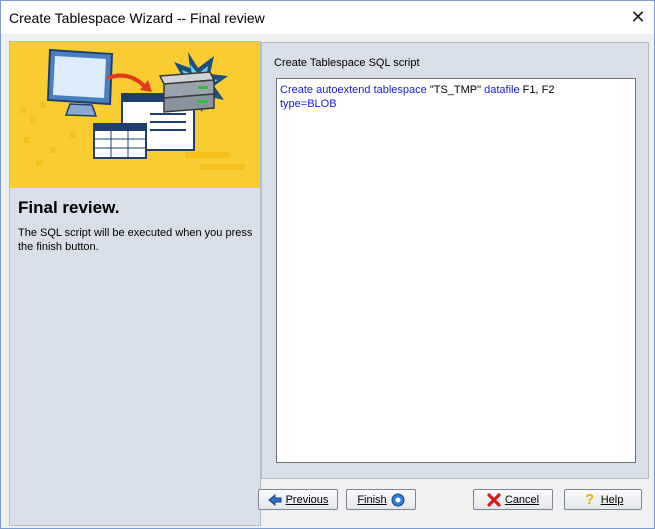 The image size is (655, 529). I want to click on close-icon: ✕, so click(638, 18).